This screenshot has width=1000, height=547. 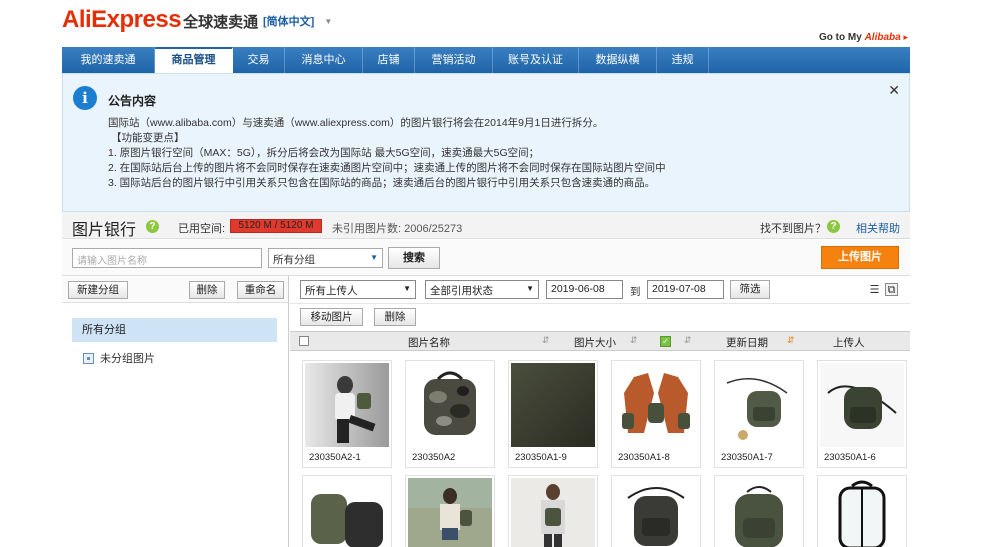 I want to click on aliexpress-logo: AliExpress 全球速卖通, so click(x=160, y=19).